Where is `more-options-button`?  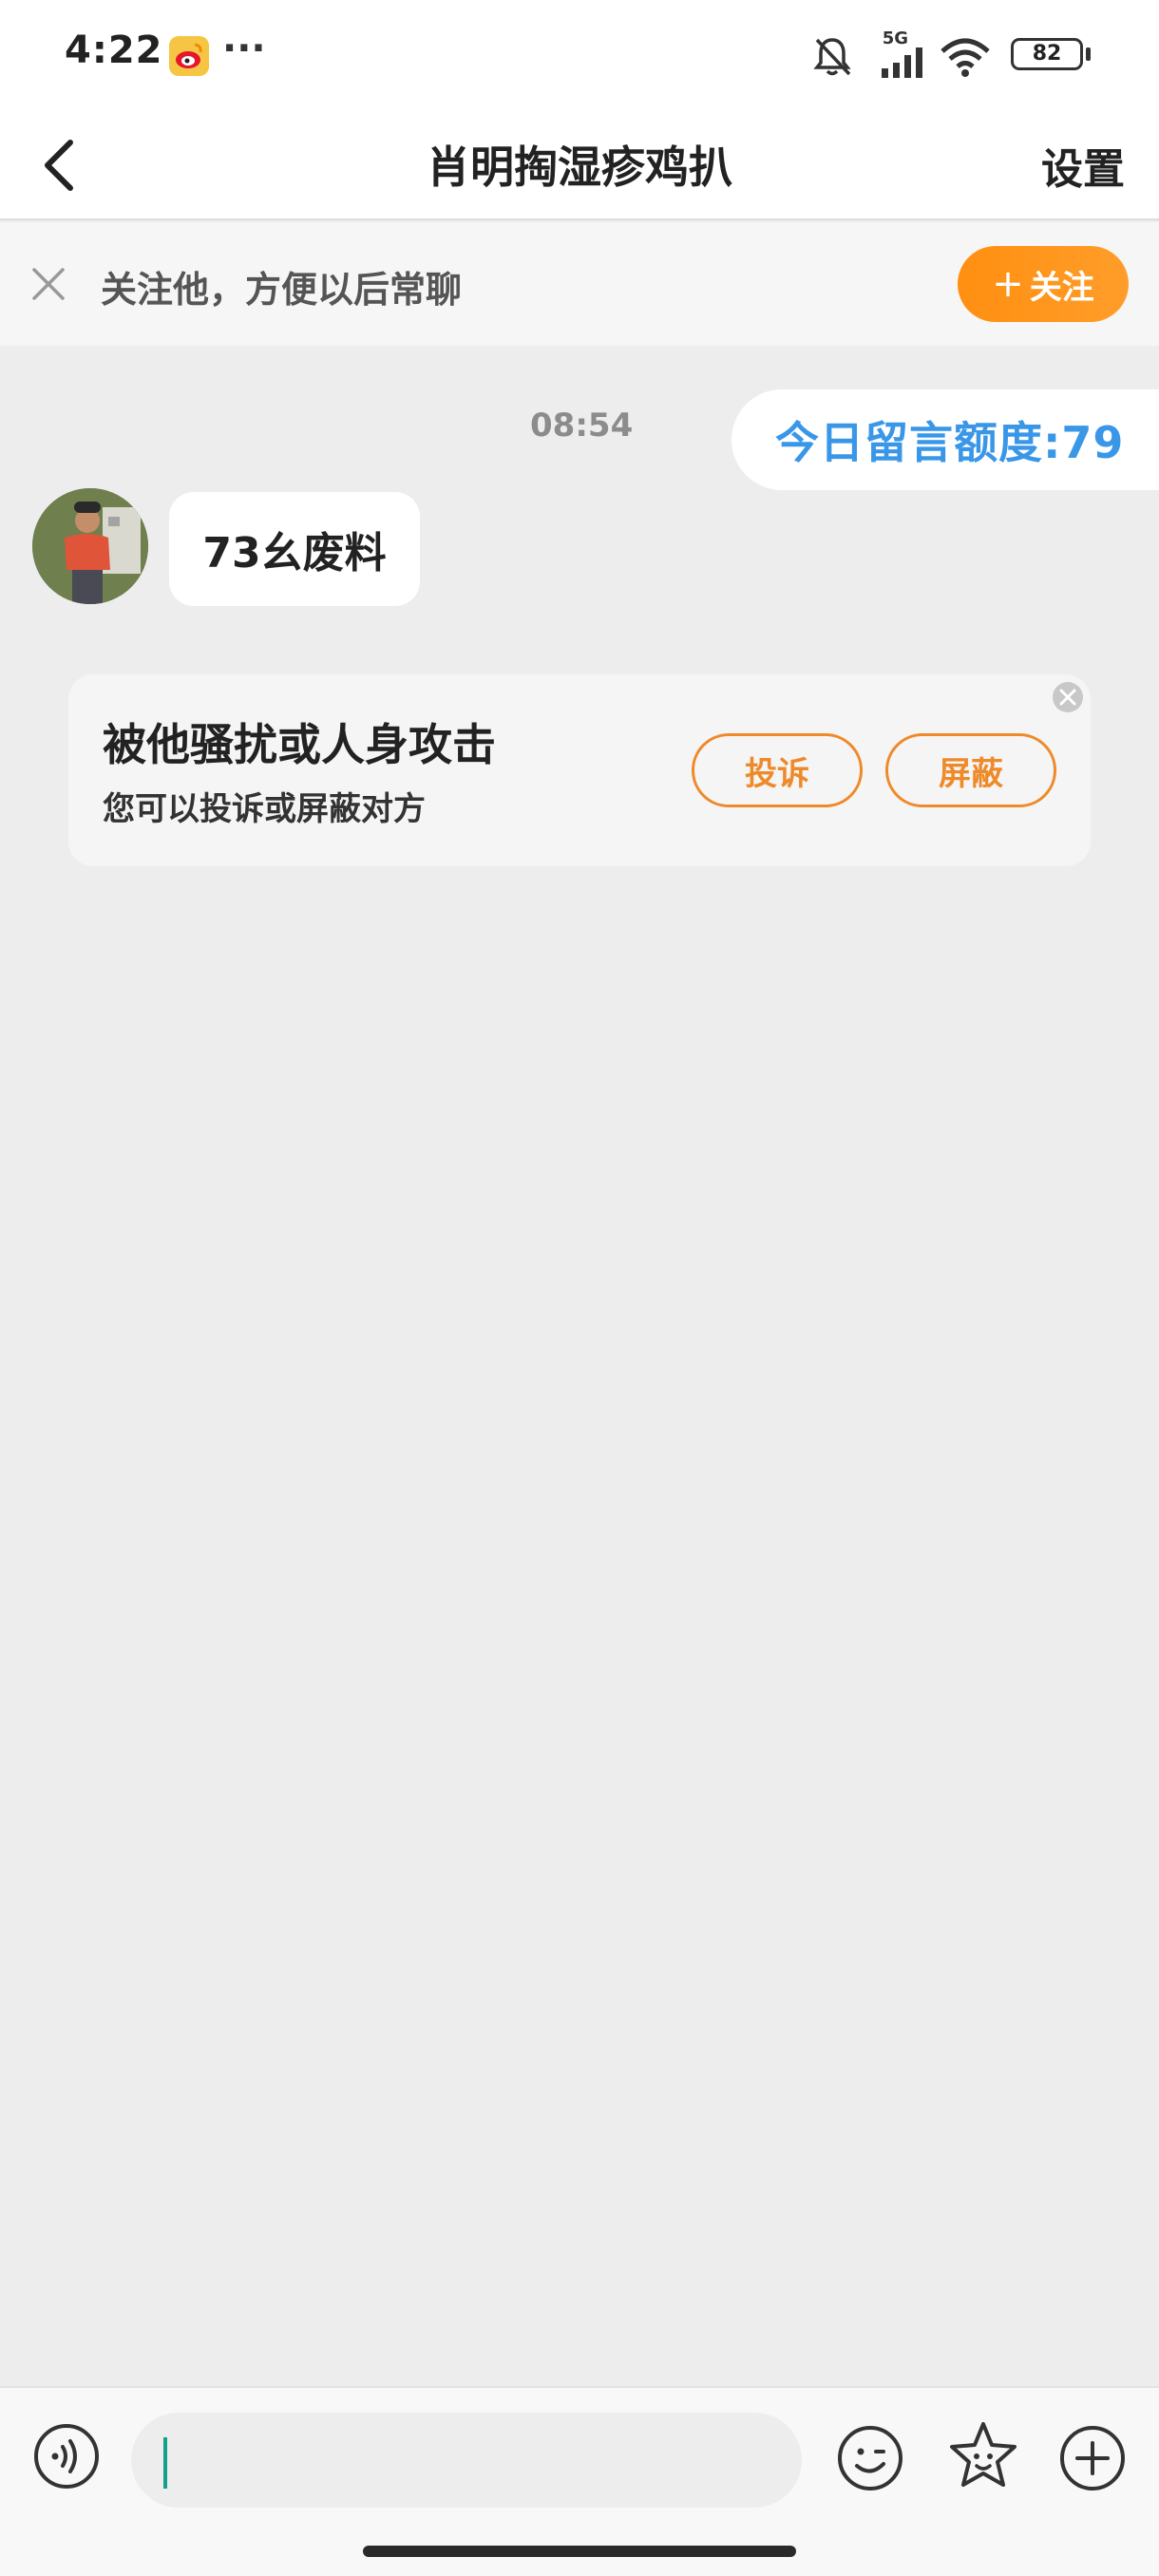 more-options-button is located at coordinates (1092, 2458).